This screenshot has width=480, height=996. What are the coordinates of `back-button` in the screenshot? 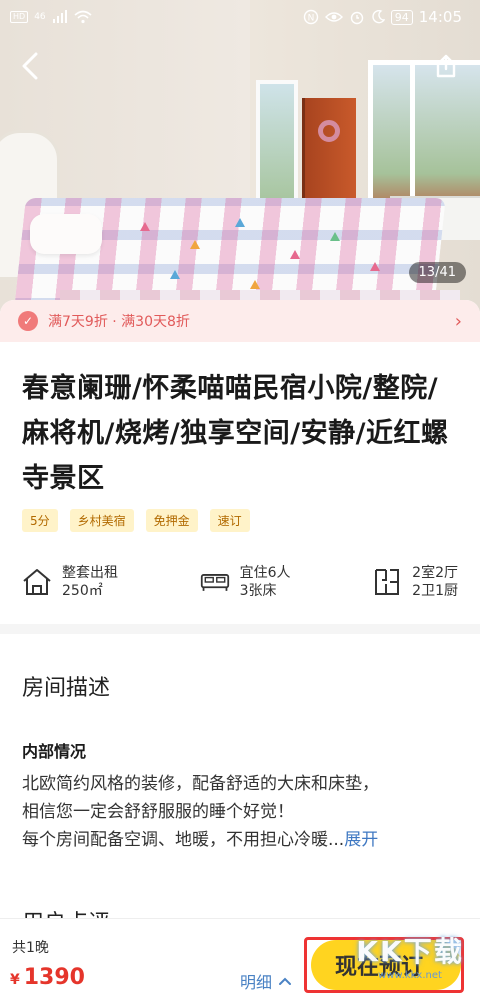 It's located at (30, 66).